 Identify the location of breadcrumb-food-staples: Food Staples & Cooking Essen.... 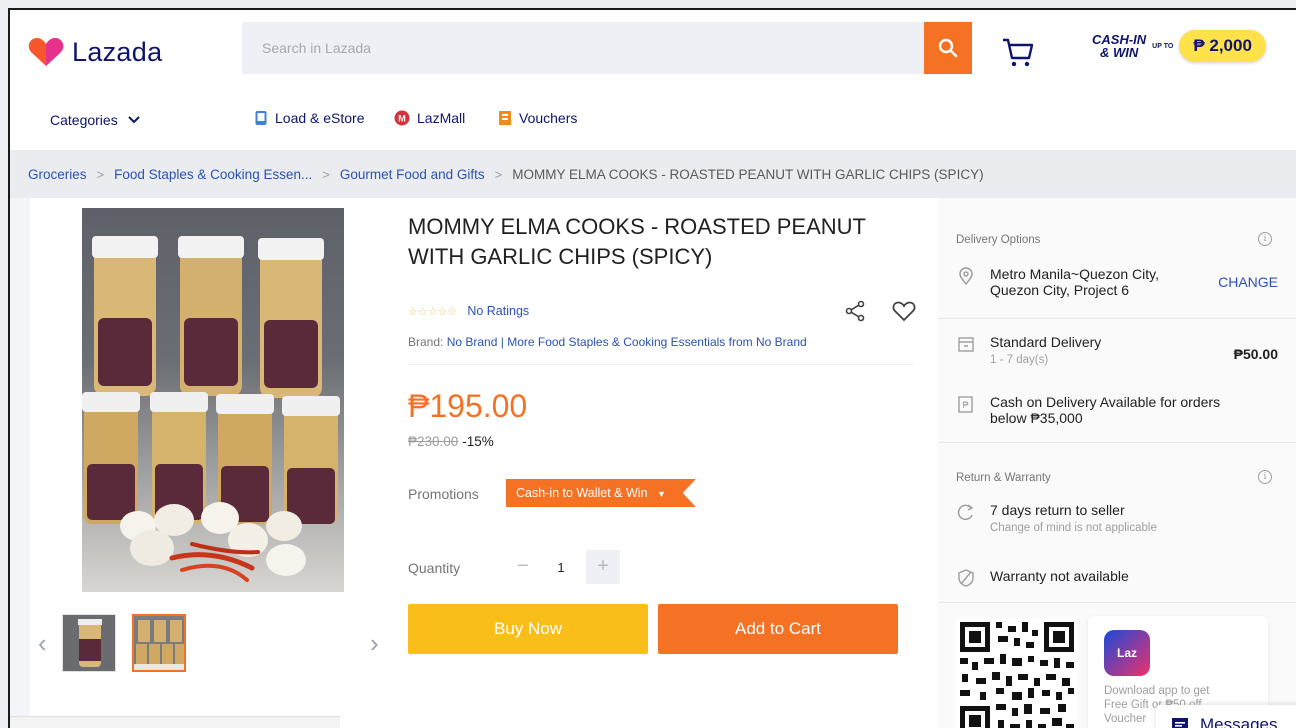
(213, 174).